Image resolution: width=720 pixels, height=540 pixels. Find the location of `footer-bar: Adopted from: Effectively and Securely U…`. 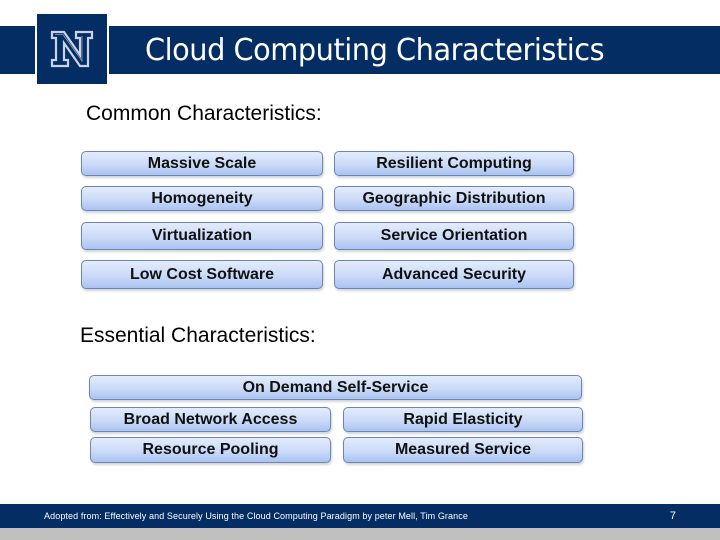

footer-bar: Adopted from: Effectively and Securely U… is located at coordinates (360, 516).